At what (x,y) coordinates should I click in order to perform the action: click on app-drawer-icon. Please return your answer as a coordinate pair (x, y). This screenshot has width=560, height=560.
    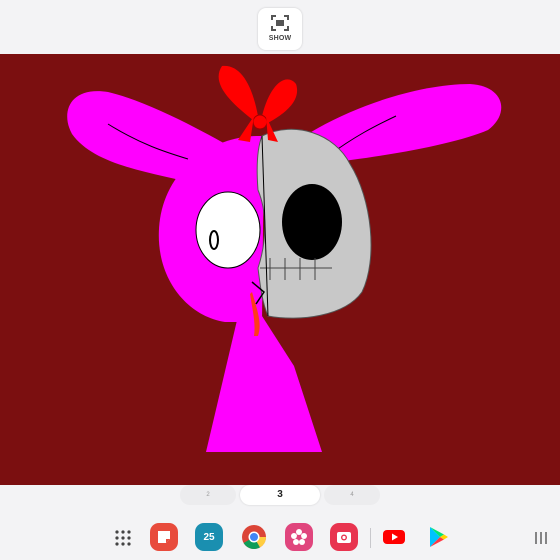
    Looking at the image, I should click on (123, 538).